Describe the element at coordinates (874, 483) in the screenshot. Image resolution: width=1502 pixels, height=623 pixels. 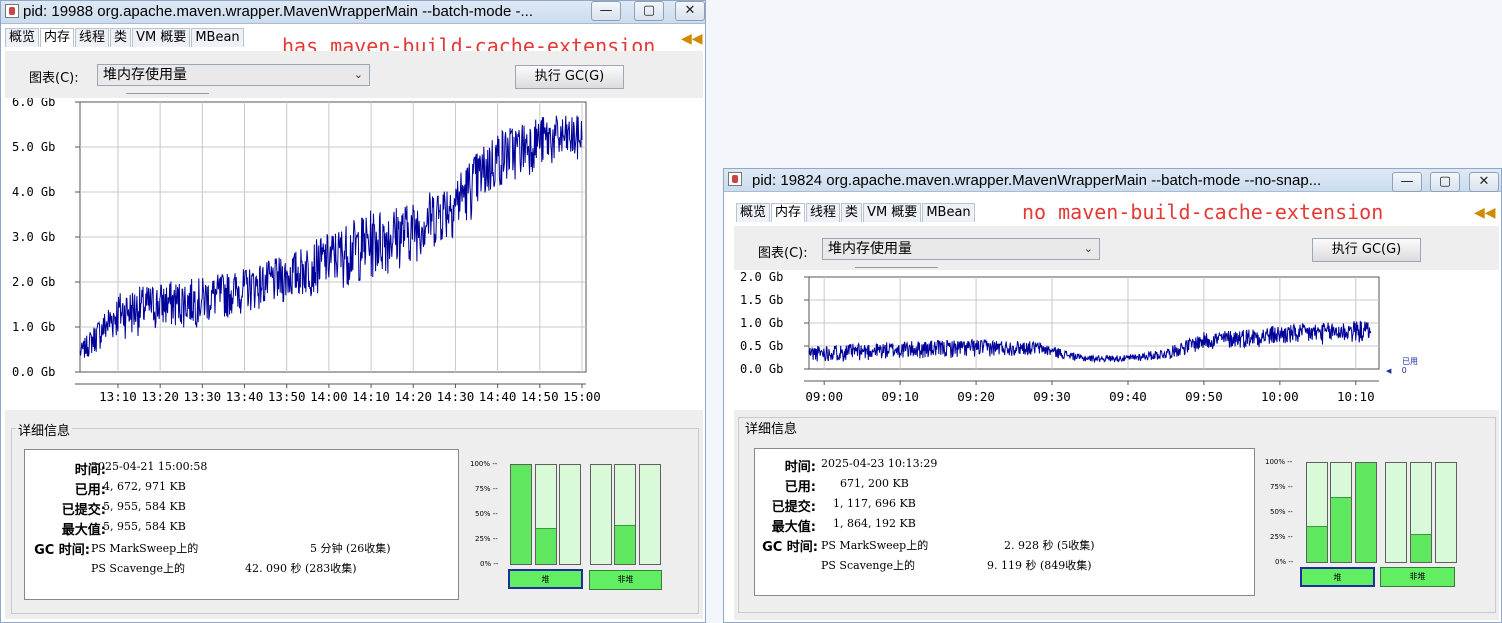
I see `used-value: 671, 200 KB` at that location.